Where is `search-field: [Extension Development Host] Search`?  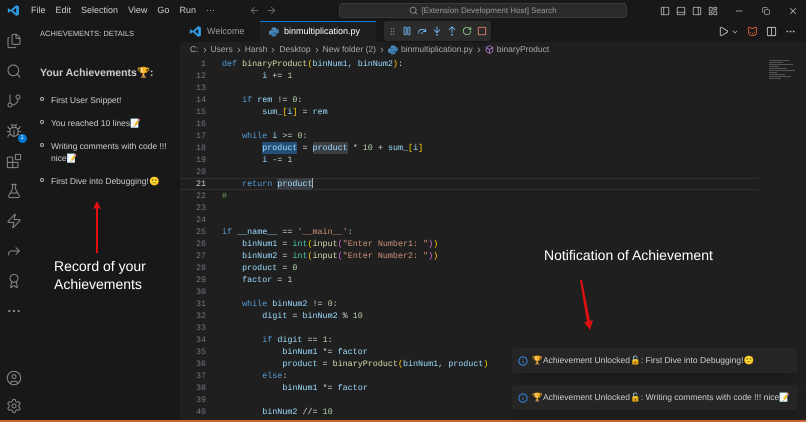 search-field: [Extension Development Host] Search is located at coordinates (482, 10).